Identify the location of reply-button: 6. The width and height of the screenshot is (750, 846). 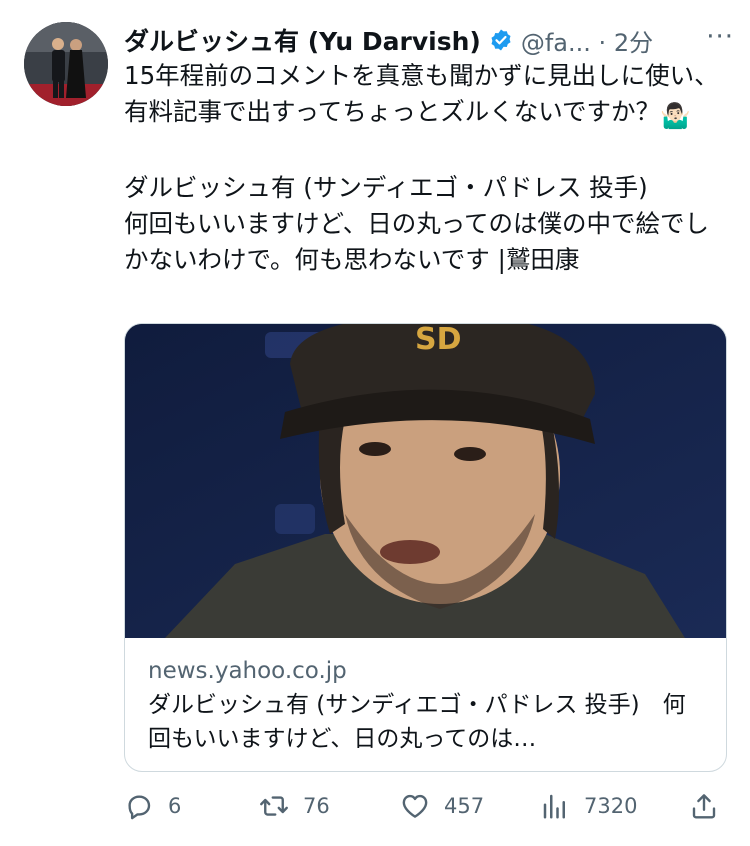
(152, 806).